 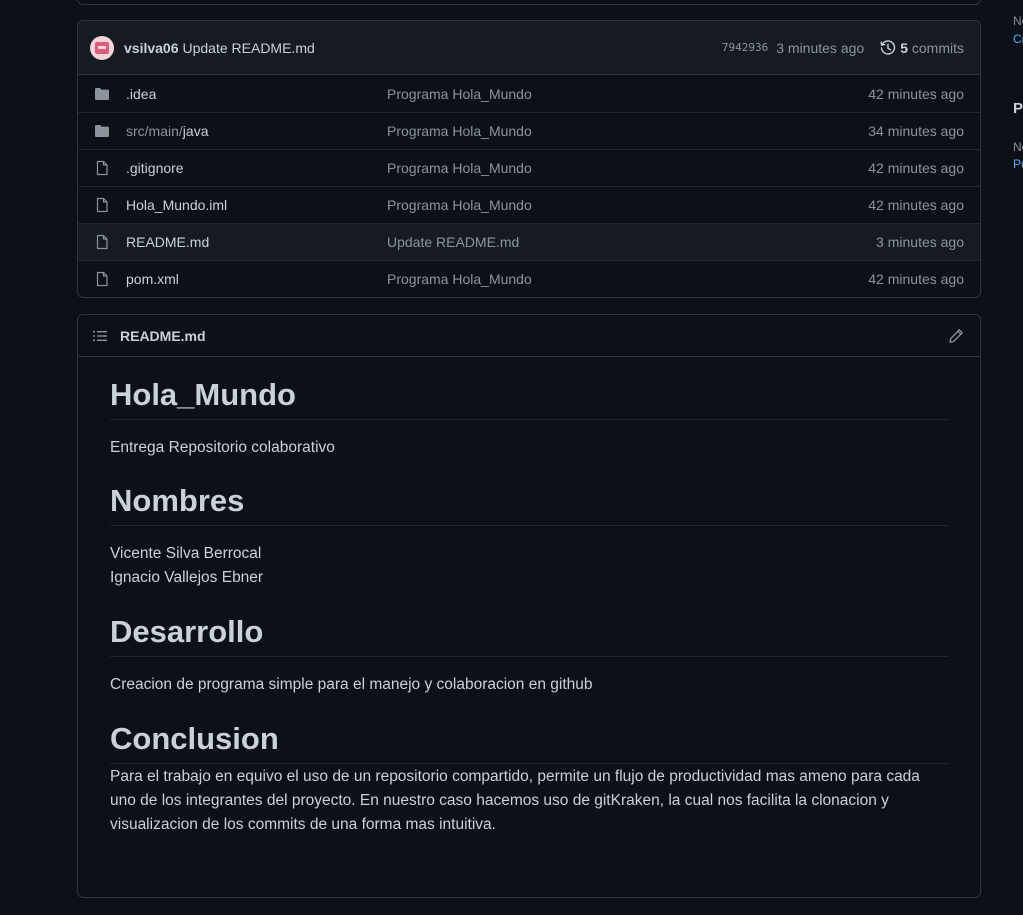 What do you see at coordinates (1018, 147) in the screenshot?
I see `rail-text-2: No` at bounding box center [1018, 147].